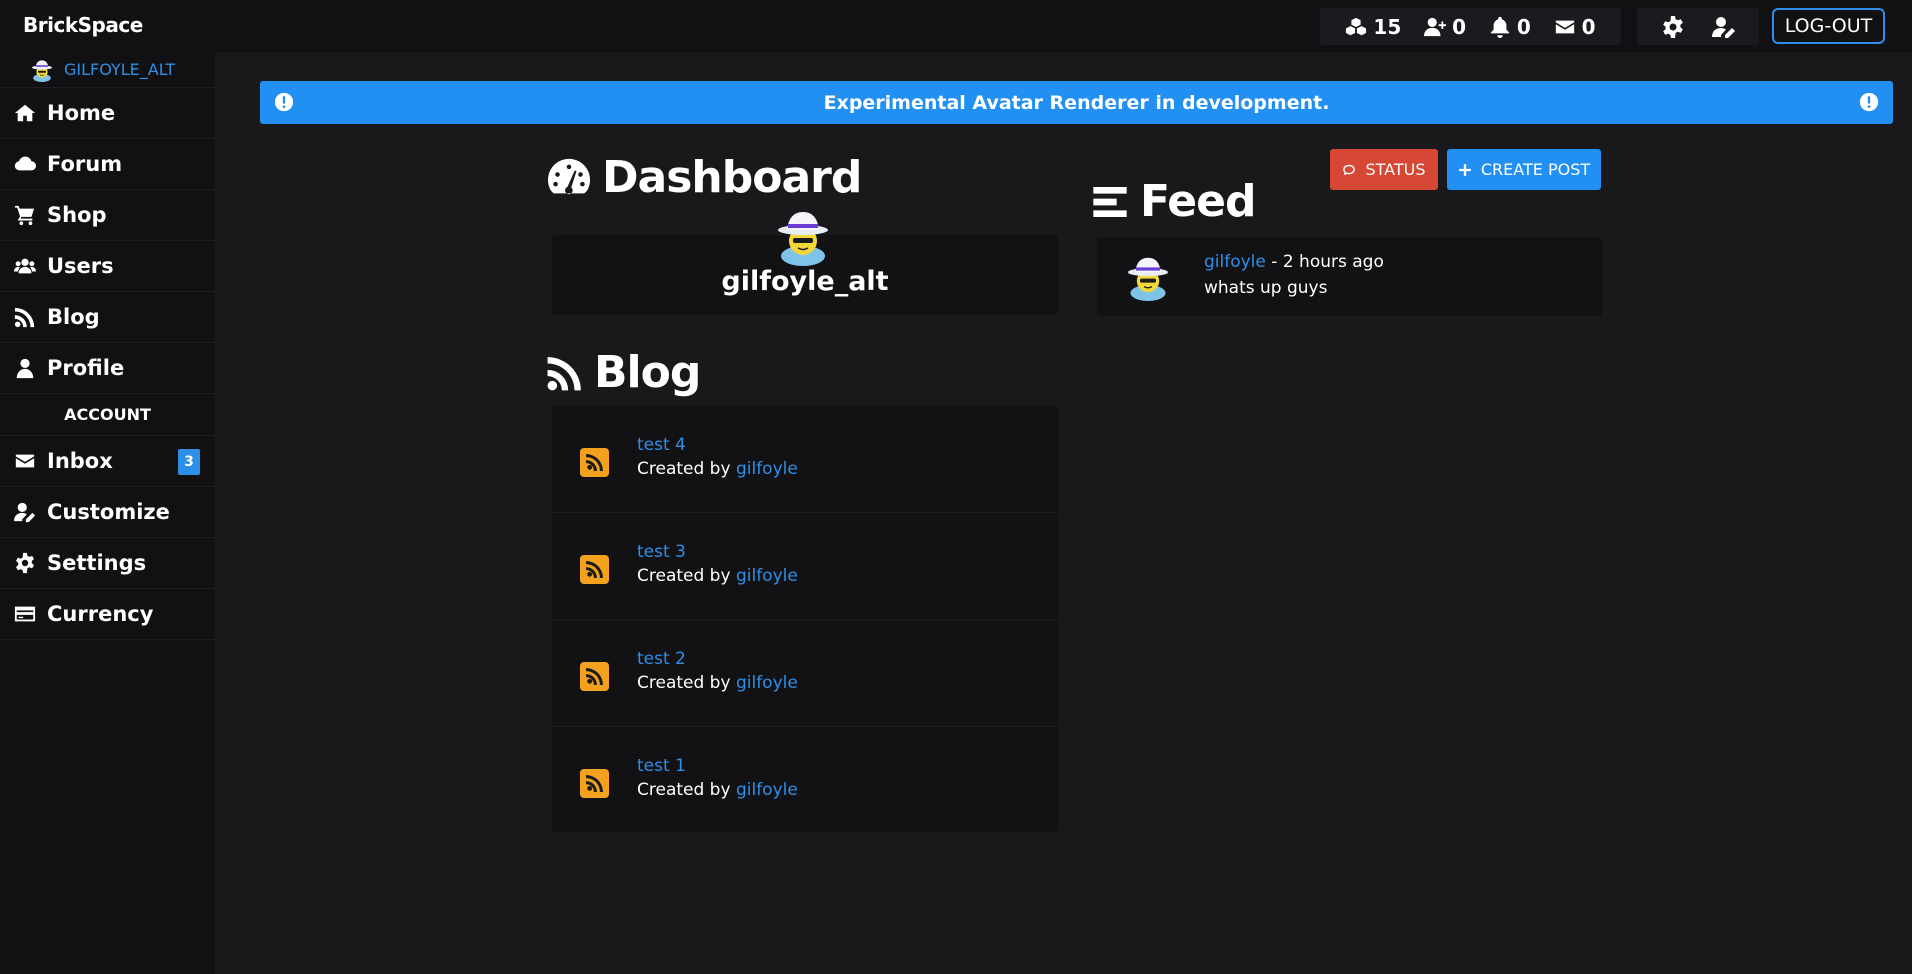 The image size is (1912, 974). I want to click on sidebar-item-inbox: Inbox 3, so click(107, 461).